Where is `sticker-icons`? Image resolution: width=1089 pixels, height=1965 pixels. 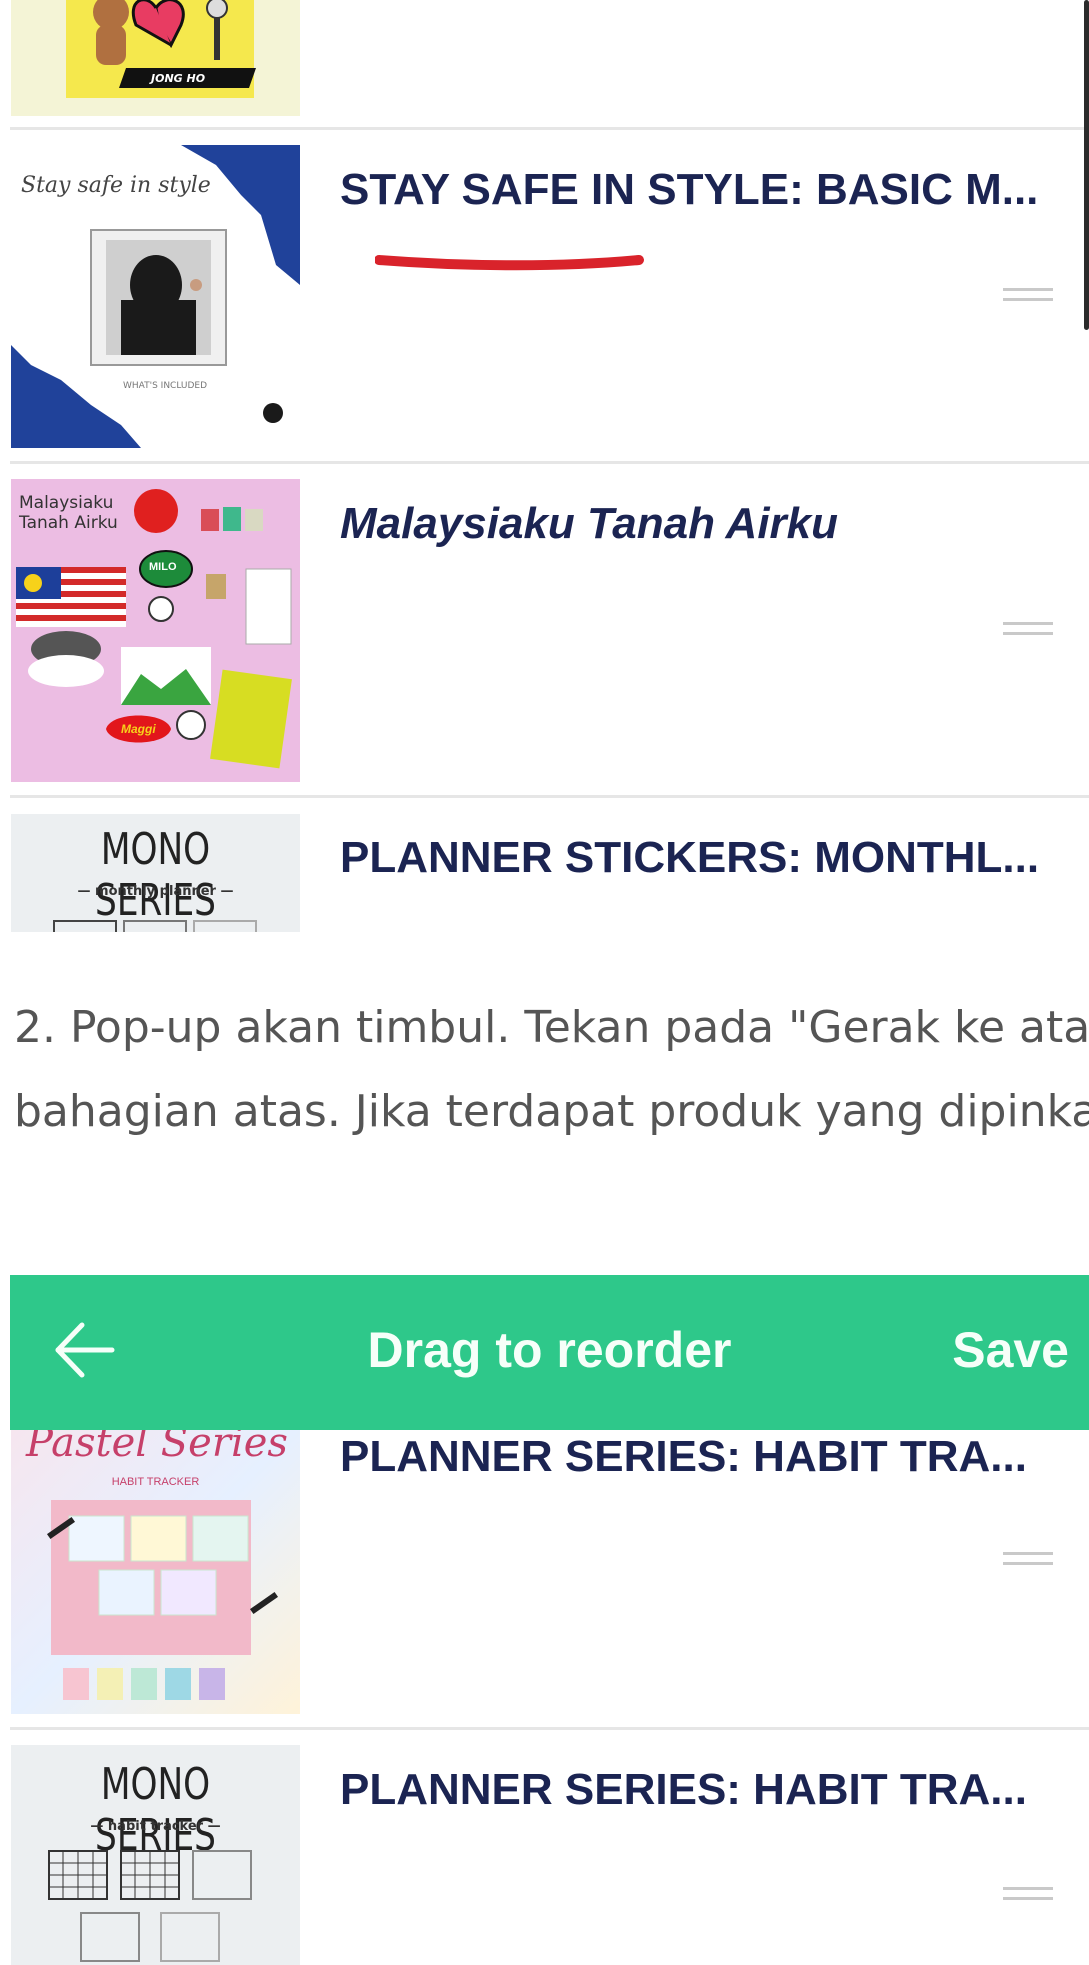 sticker-icons is located at coordinates (174, 44).